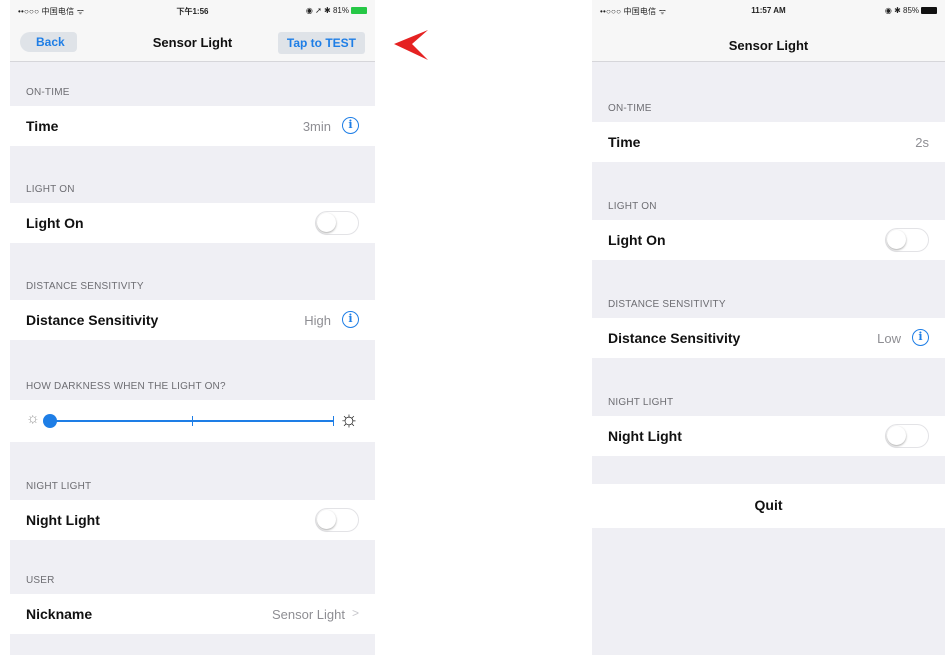 This screenshot has height=655, width=951. Describe the element at coordinates (348, 418) in the screenshot. I see `sun-bright-icon: ☼` at that location.